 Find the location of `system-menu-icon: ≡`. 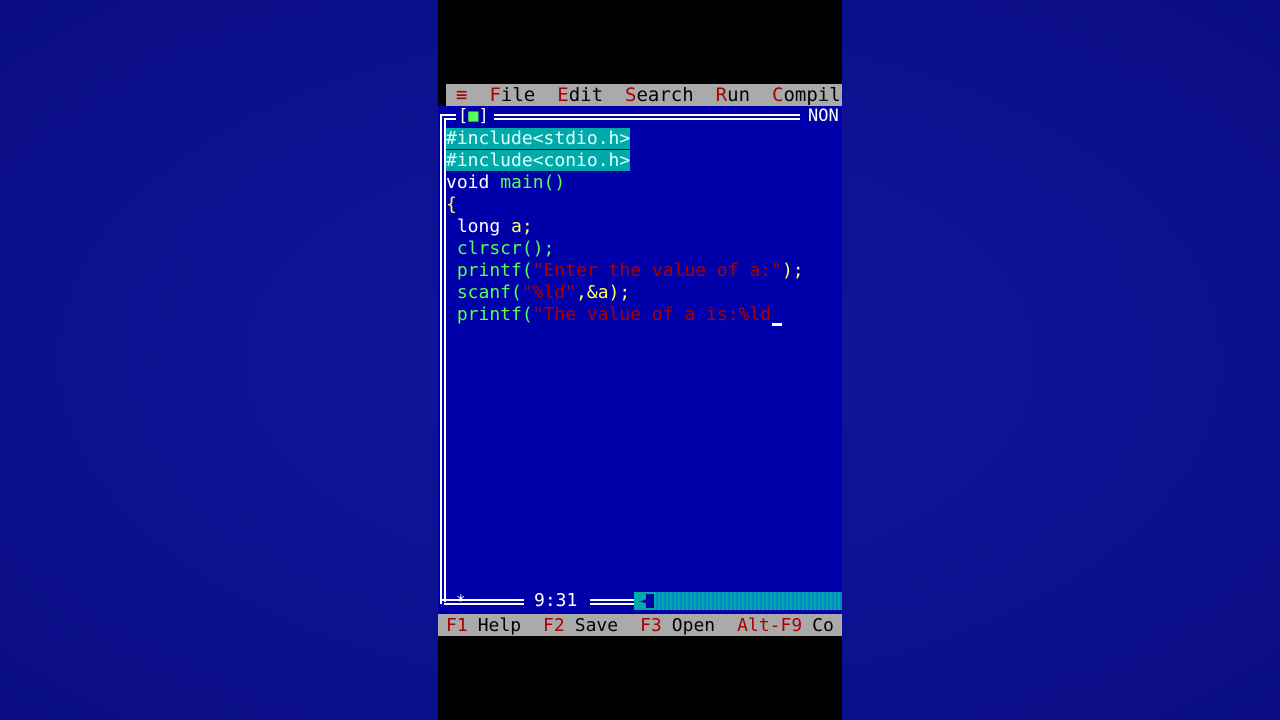

system-menu-icon: ≡ is located at coordinates (461, 95).